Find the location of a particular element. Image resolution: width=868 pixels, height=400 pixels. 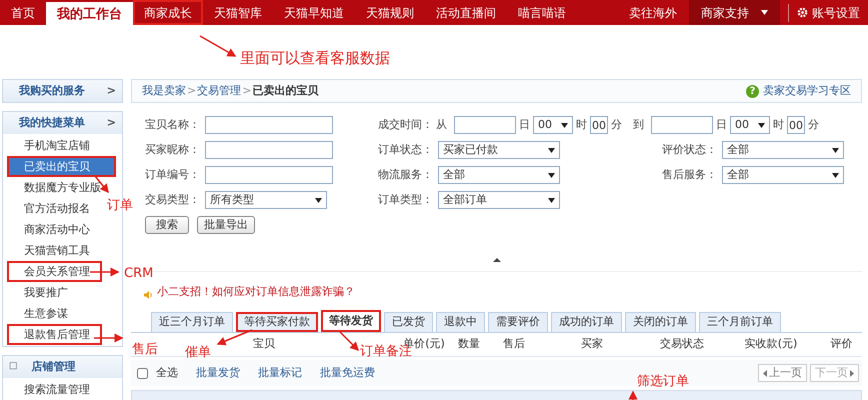

order-tab: 需要评价 is located at coordinates (518, 322).